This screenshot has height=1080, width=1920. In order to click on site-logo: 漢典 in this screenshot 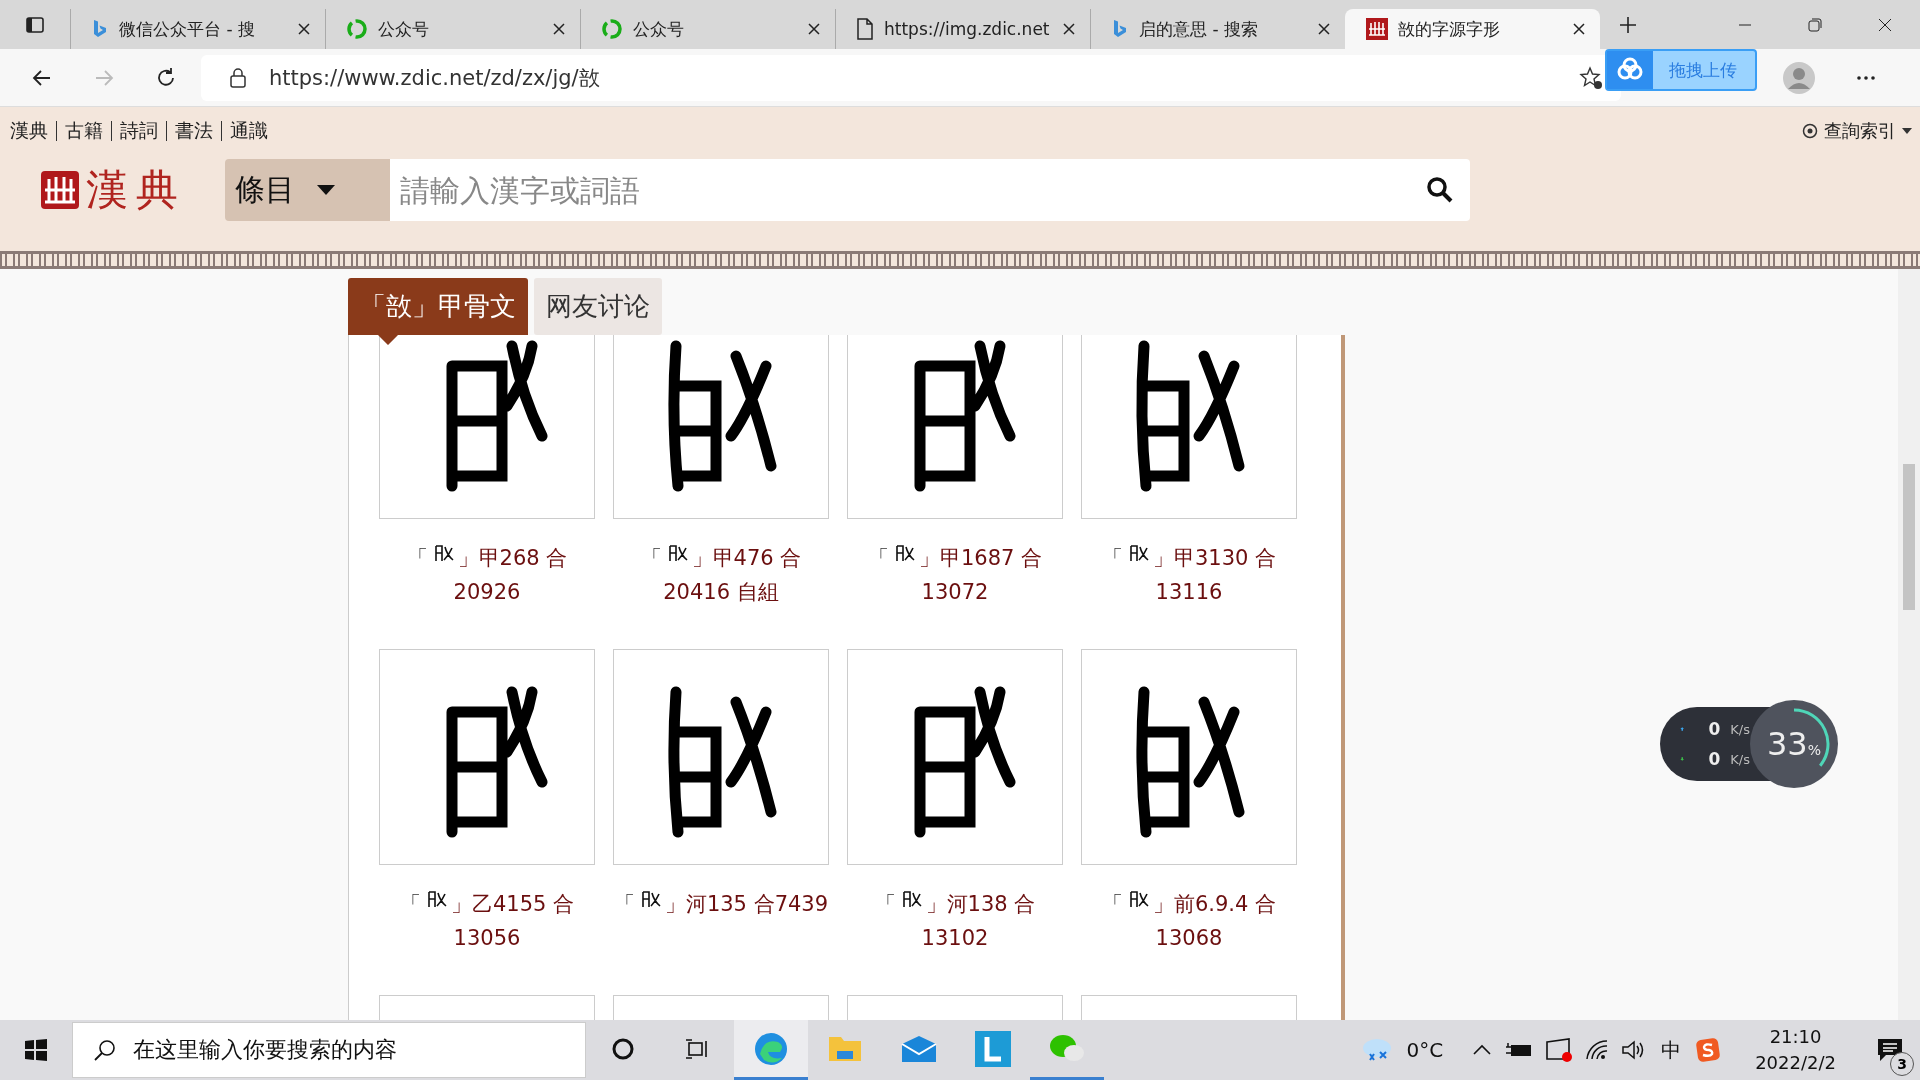, I will do `click(135, 190)`.